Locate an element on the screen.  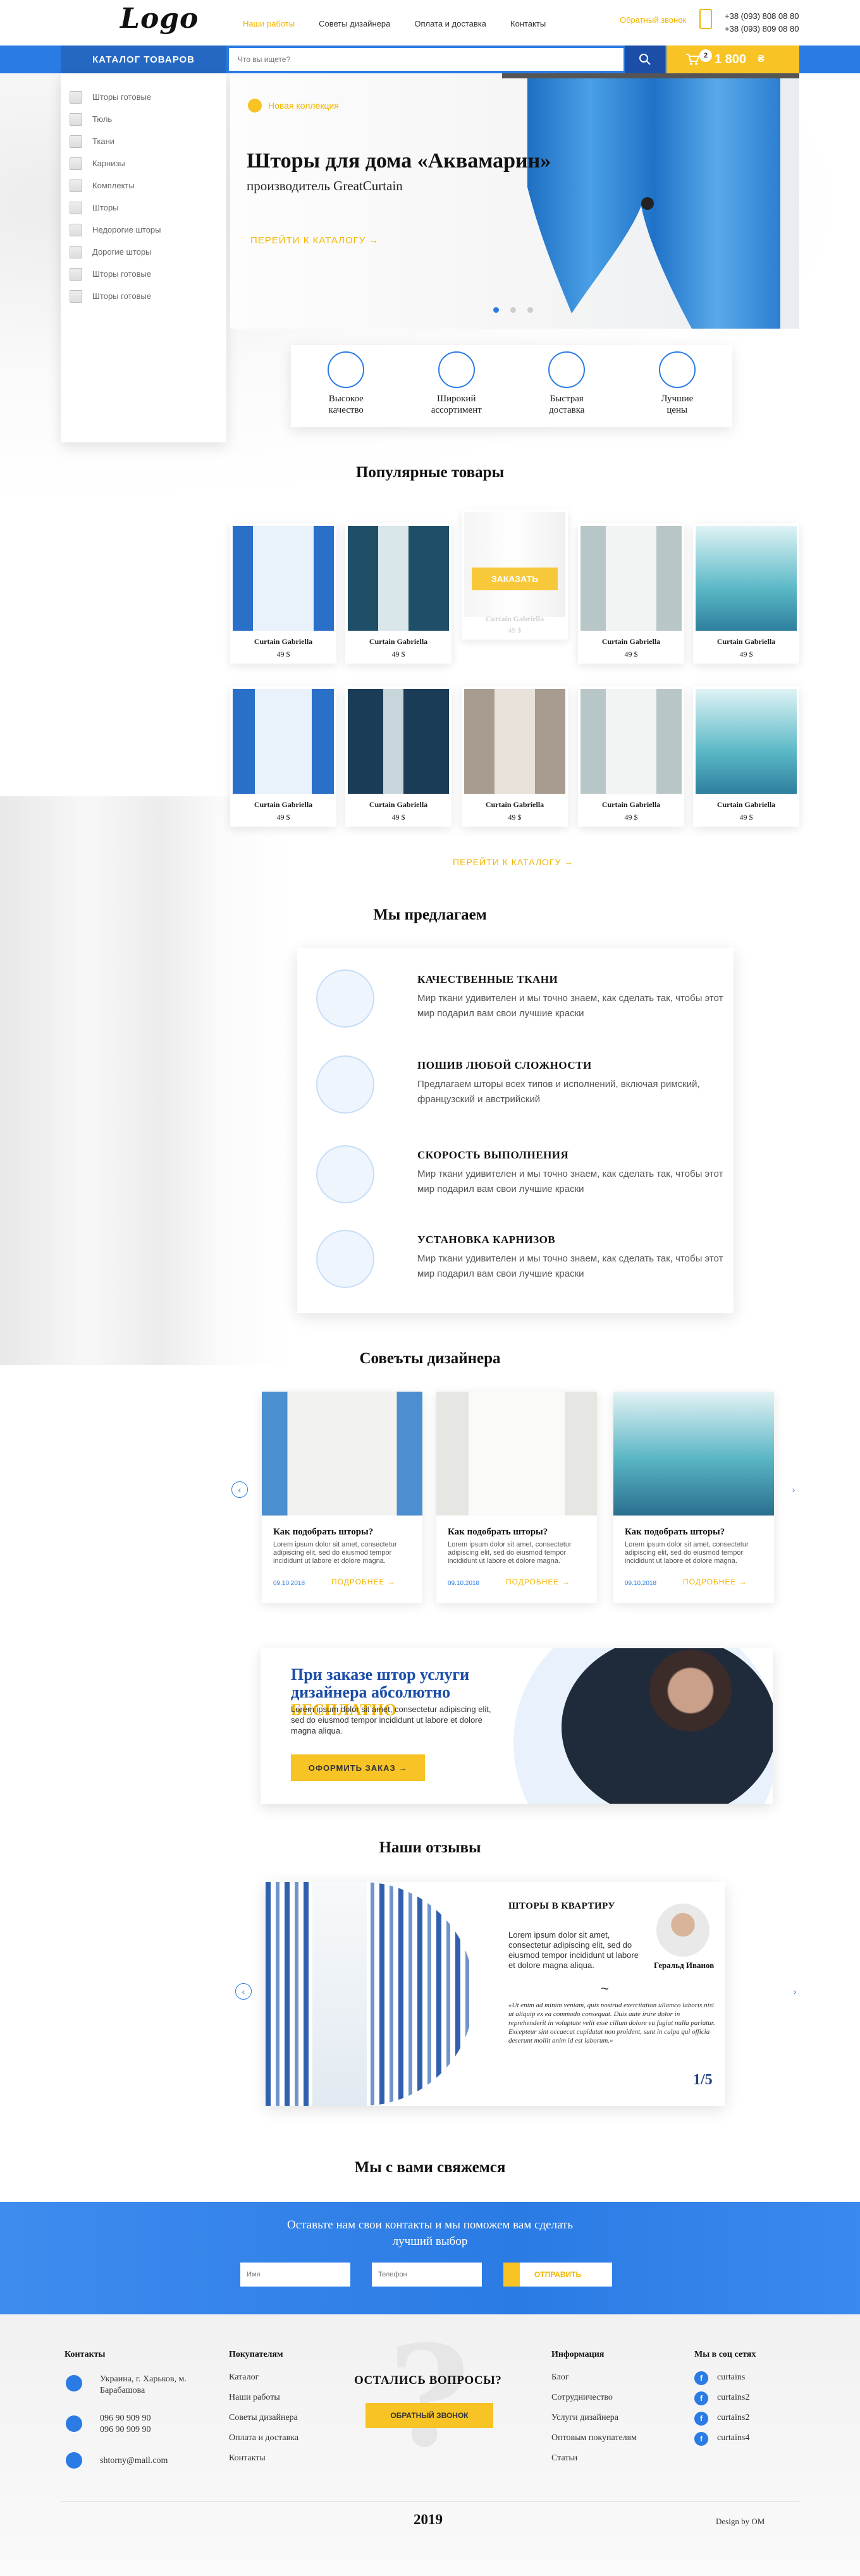
phone-number-2: +38 (093) 809 08 80 is located at coordinates (762, 29).